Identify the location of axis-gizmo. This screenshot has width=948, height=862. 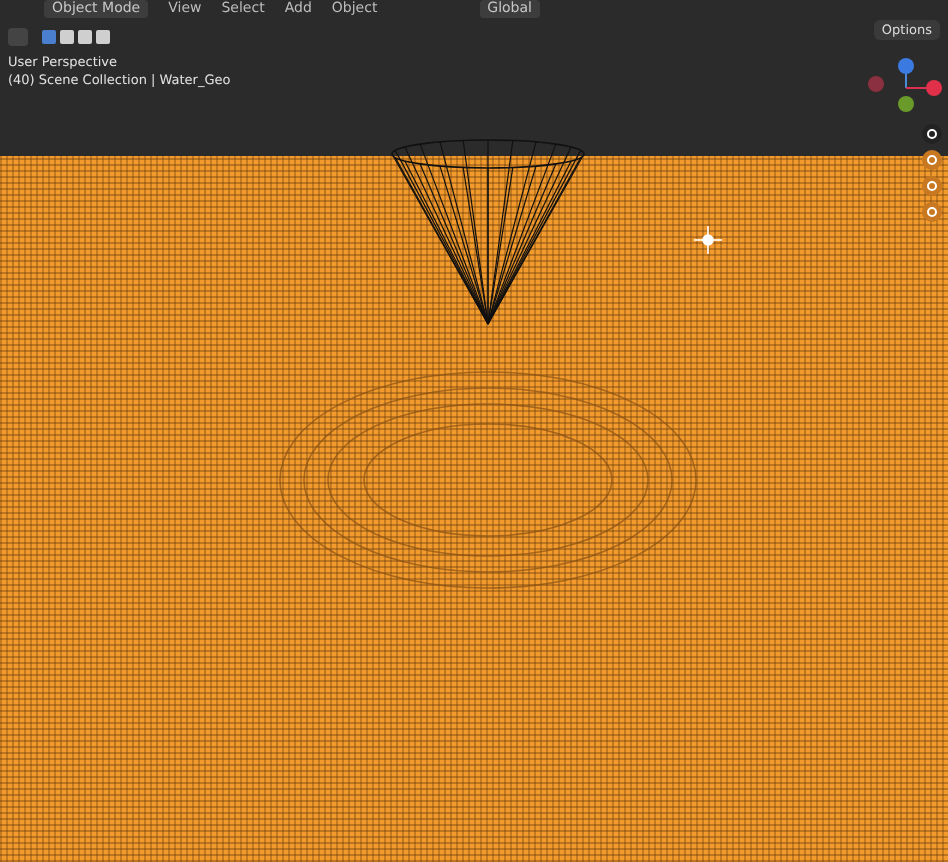
(905, 85).